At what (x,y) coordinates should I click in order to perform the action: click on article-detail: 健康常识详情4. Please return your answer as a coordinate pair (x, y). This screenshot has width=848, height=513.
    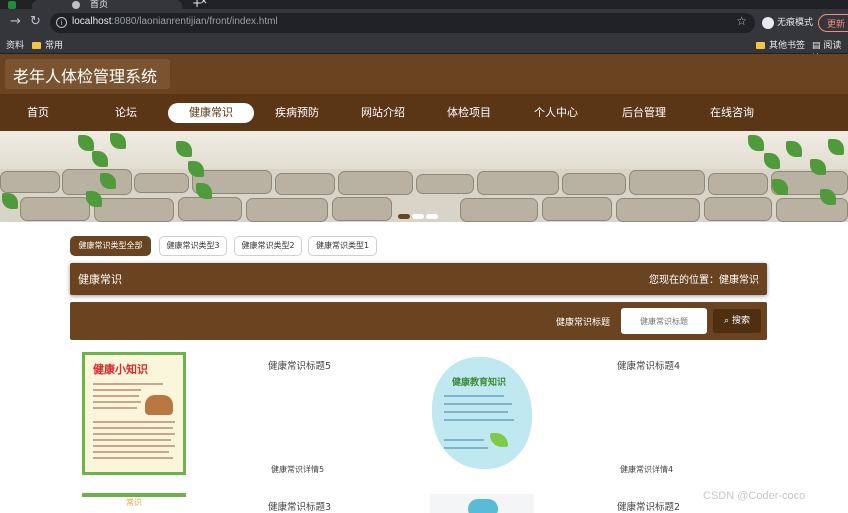
    Looking at the image, I should click on (646, 469).